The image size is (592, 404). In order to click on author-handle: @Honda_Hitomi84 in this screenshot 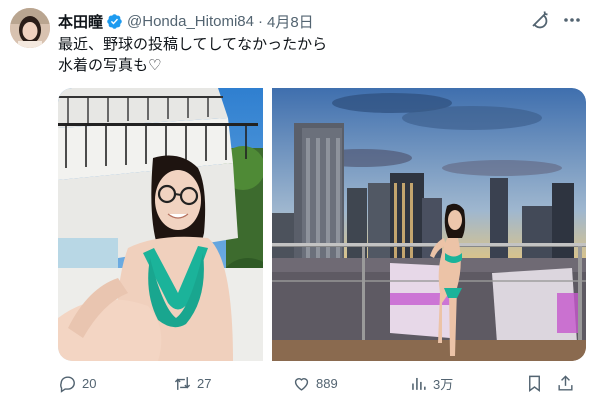, I will do `click(190, 21)`.